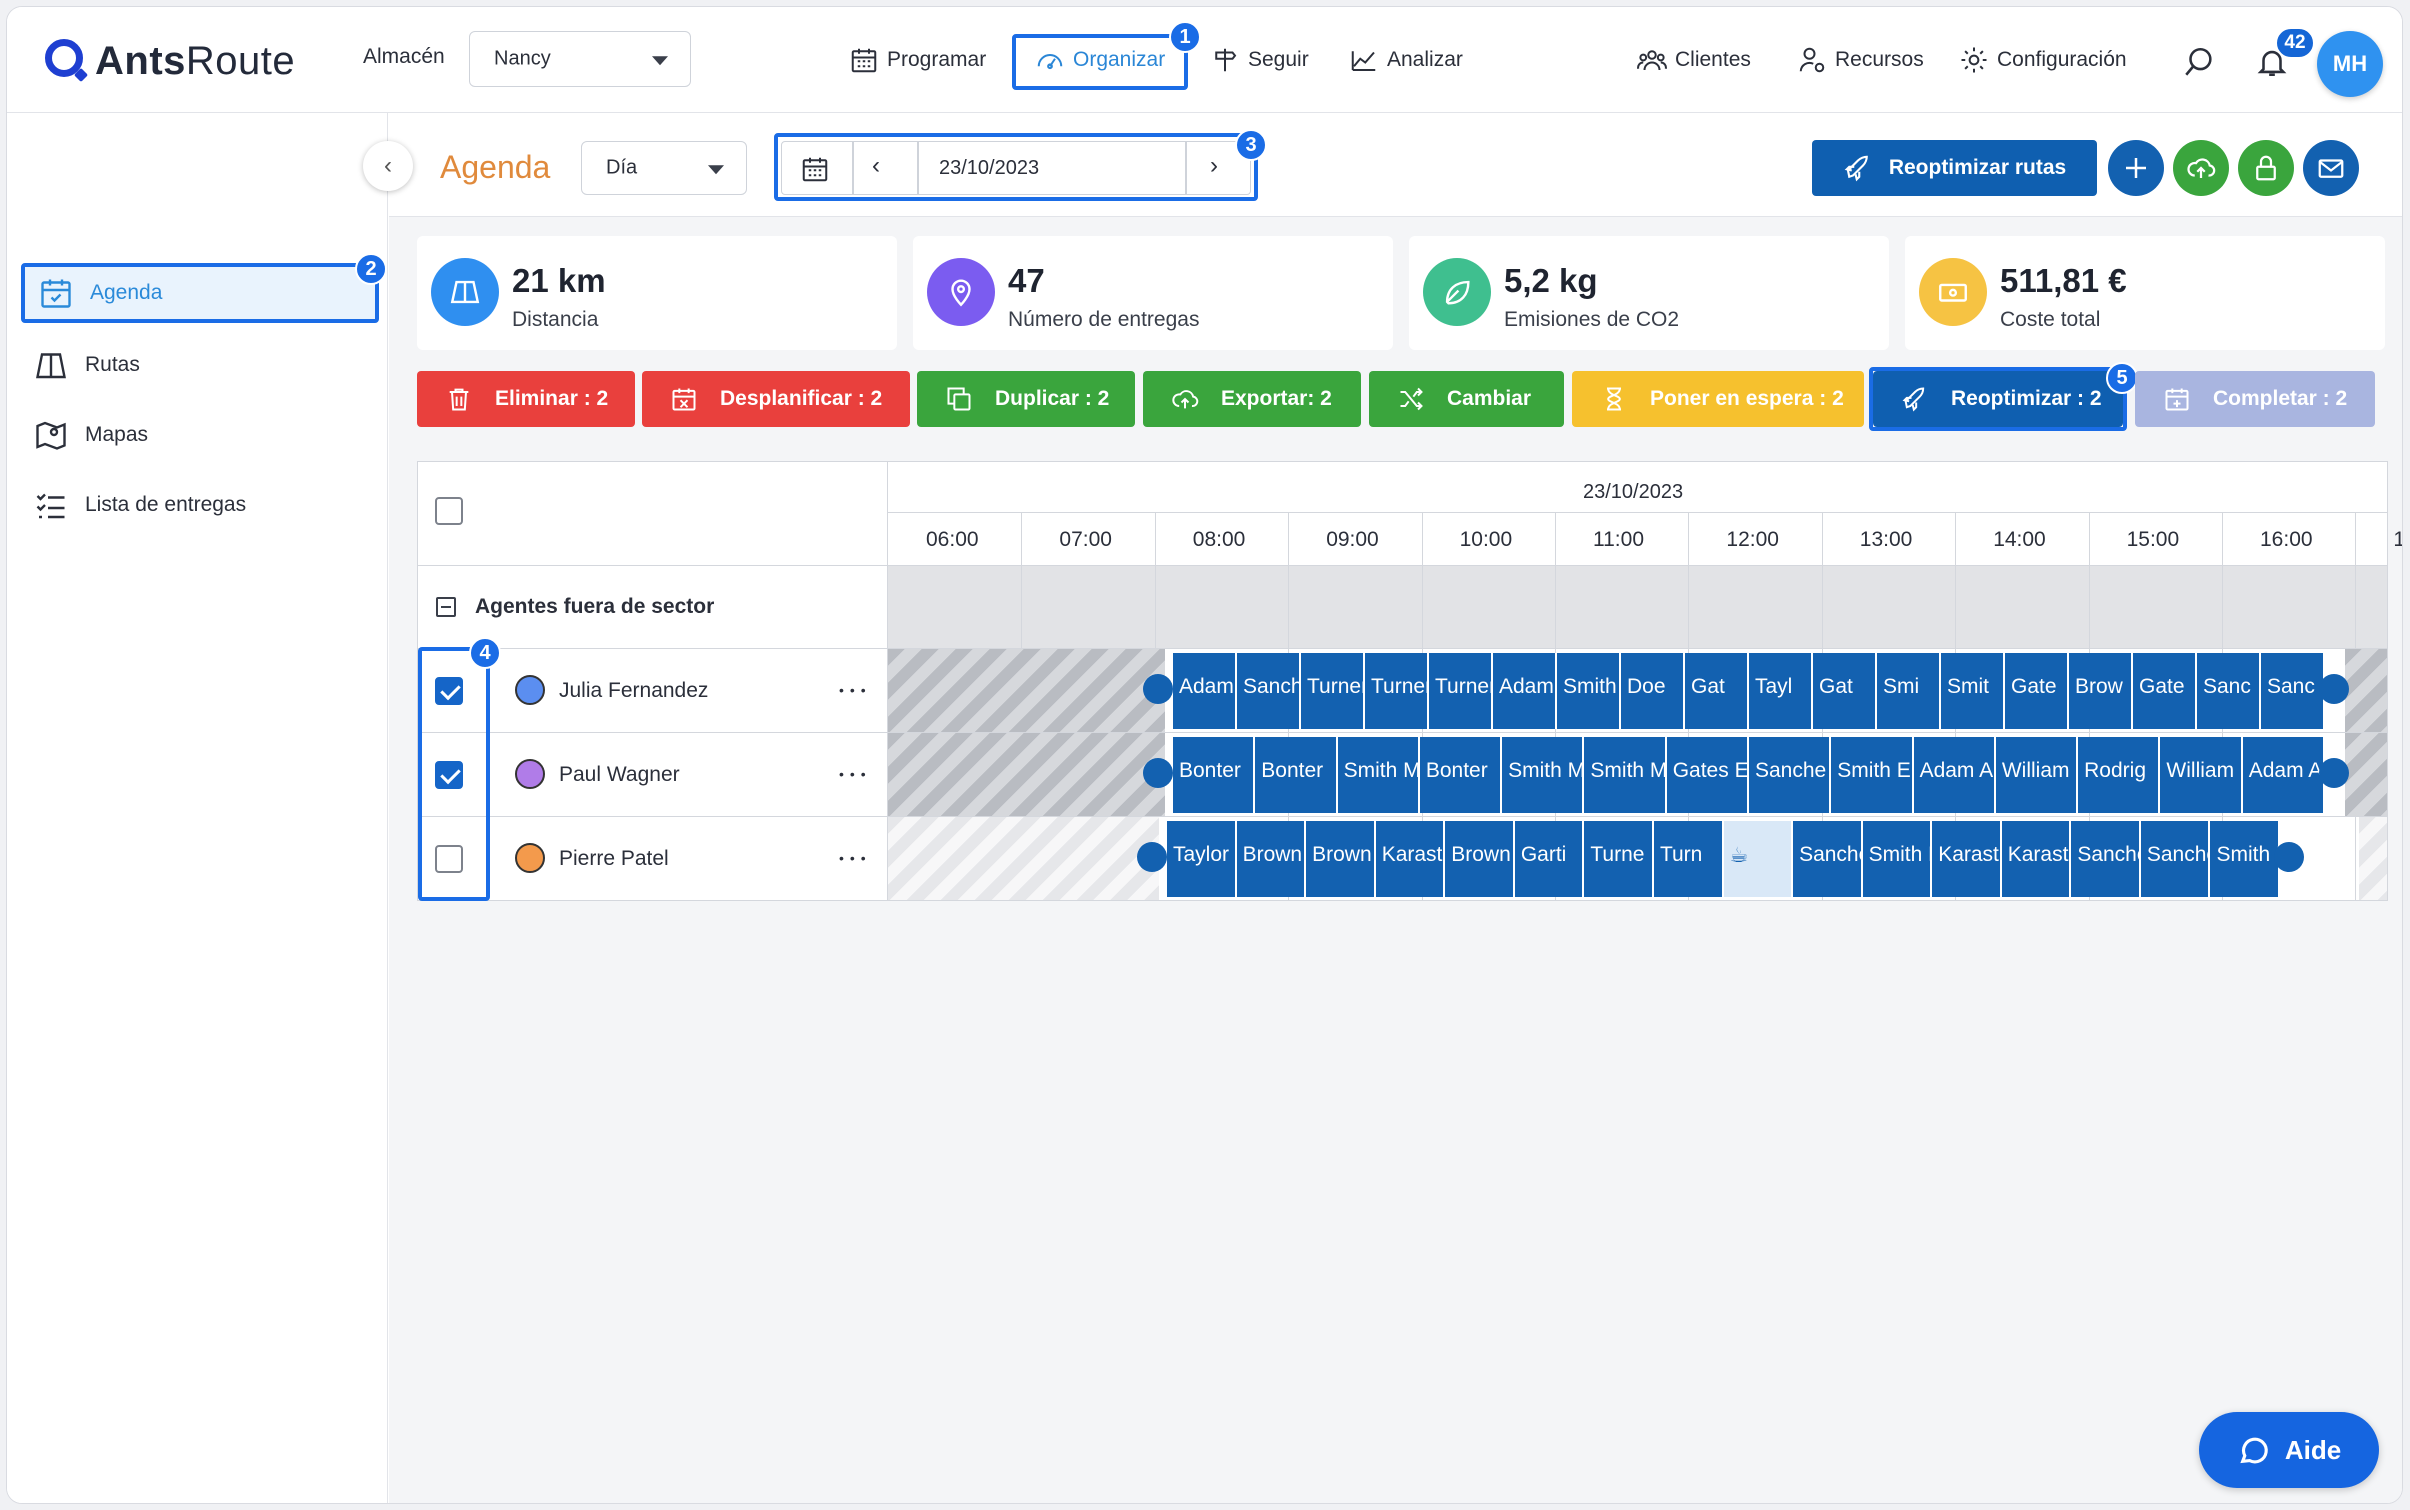  I want to click on sidebar-item-mapas: Mapas, so click(90, 435).